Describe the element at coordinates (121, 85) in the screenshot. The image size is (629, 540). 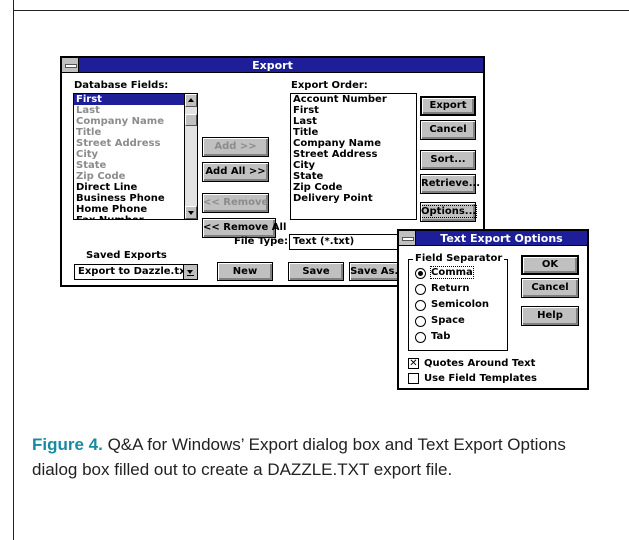
I see `database-fields-label: Database Fields:` at that location.